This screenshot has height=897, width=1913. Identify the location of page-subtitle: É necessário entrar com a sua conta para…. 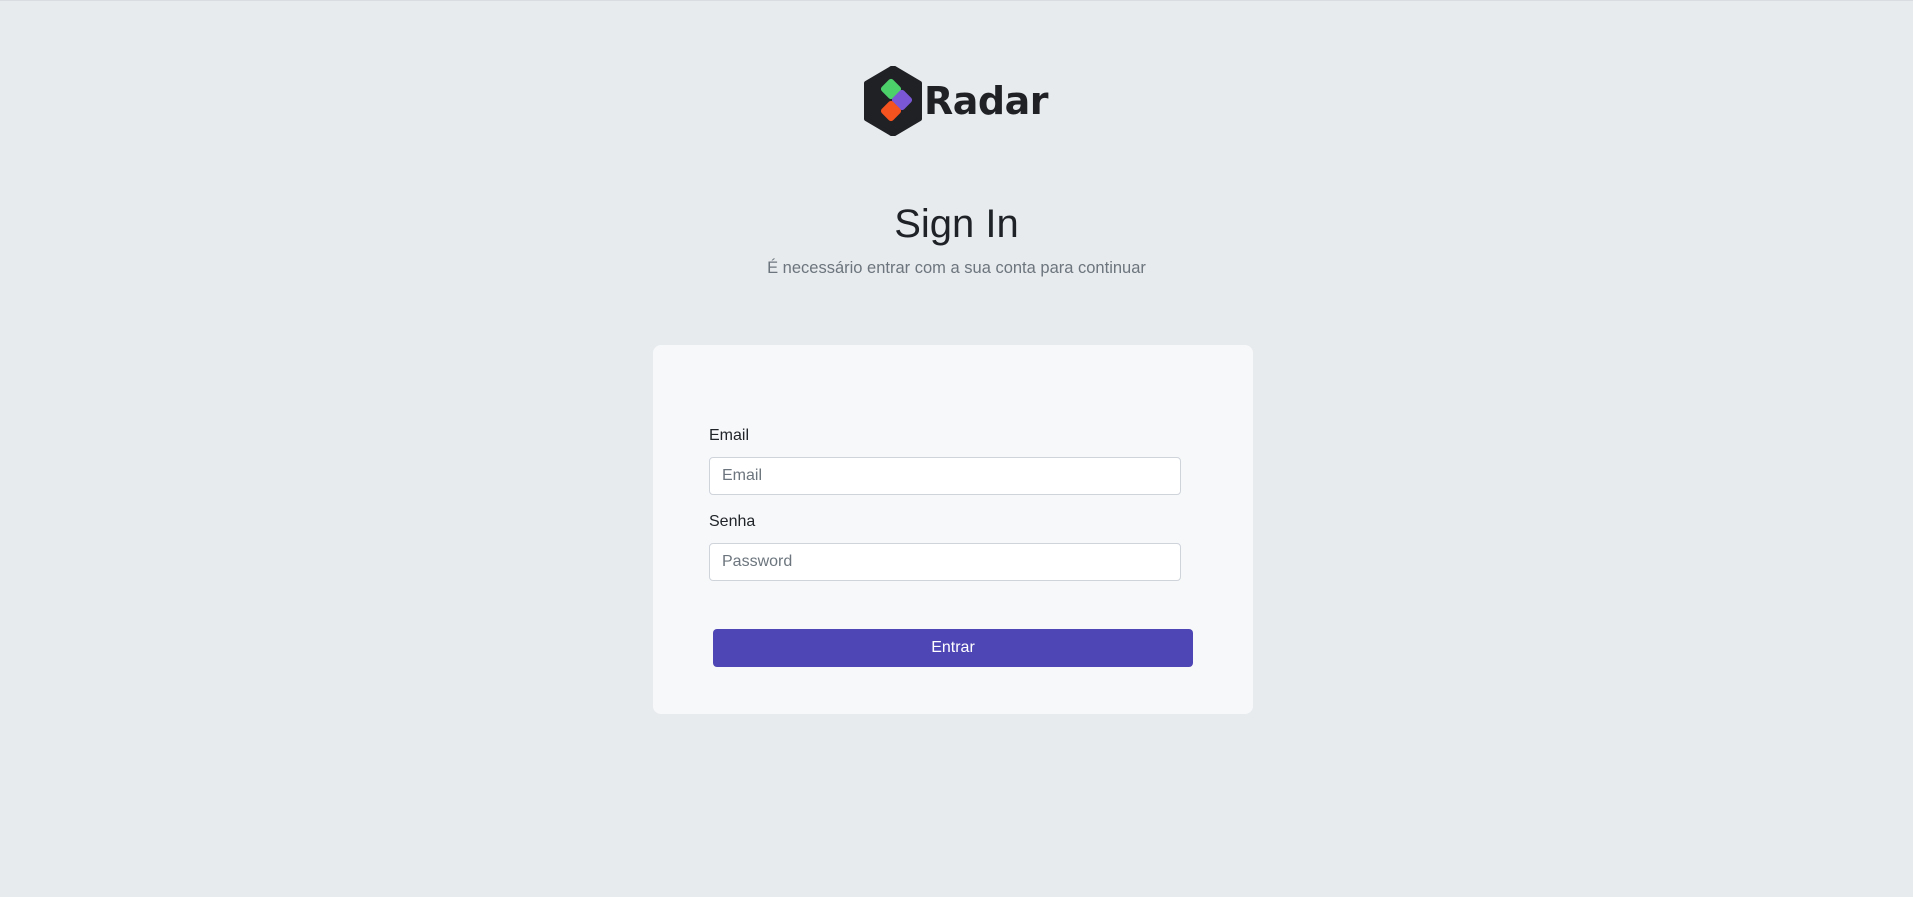
(956, 268).